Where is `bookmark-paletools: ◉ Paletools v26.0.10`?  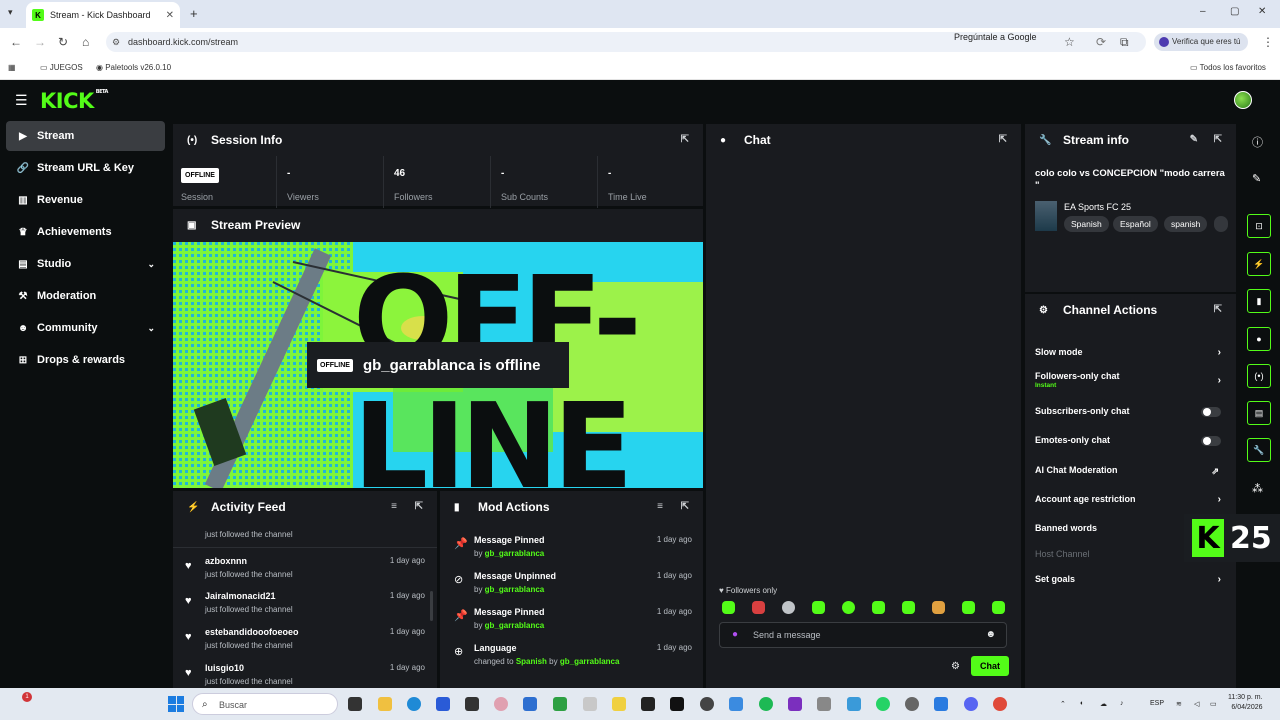 bookmark-paletools: ◉ Paletools v26.0.10 is located at coordinates (133, 67).